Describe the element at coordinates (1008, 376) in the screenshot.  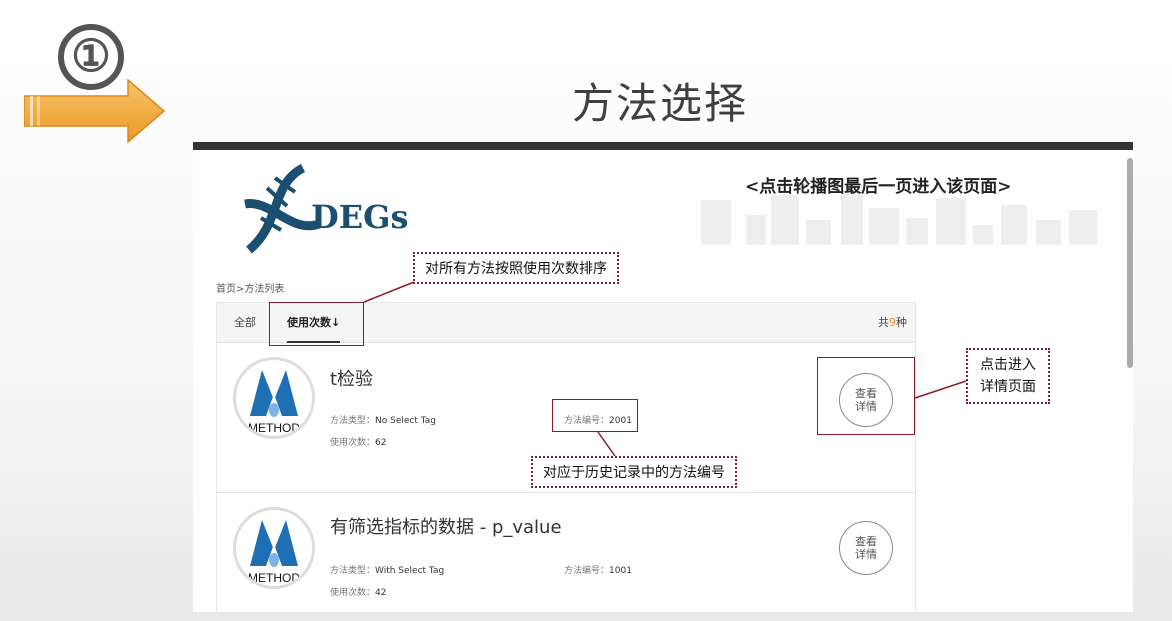
I see `detail-annotation: 点击进入 详情页面` at that location.